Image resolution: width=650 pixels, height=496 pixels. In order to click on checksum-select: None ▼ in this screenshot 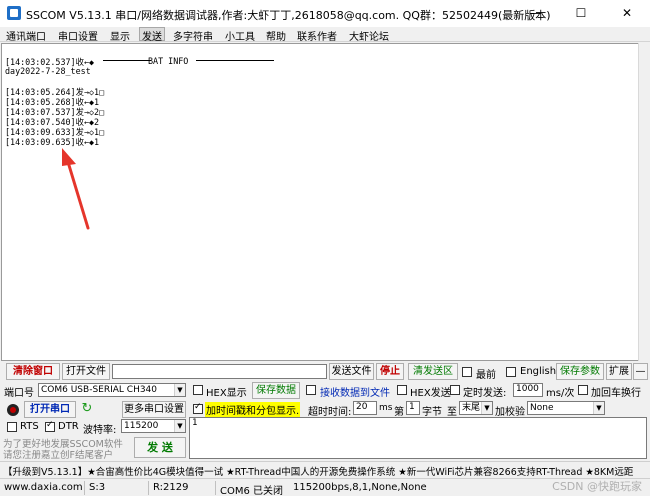, I will do `click(566, 408)`.